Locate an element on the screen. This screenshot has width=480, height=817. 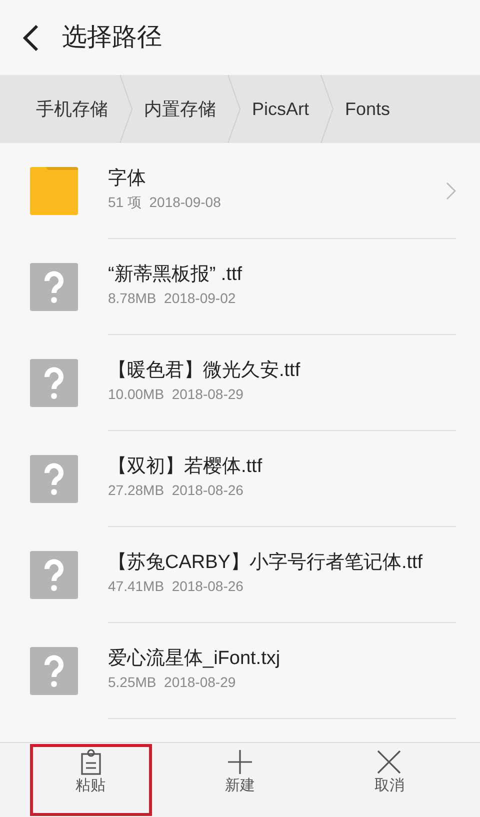
plus-icon is located at coordinates (239, 762).